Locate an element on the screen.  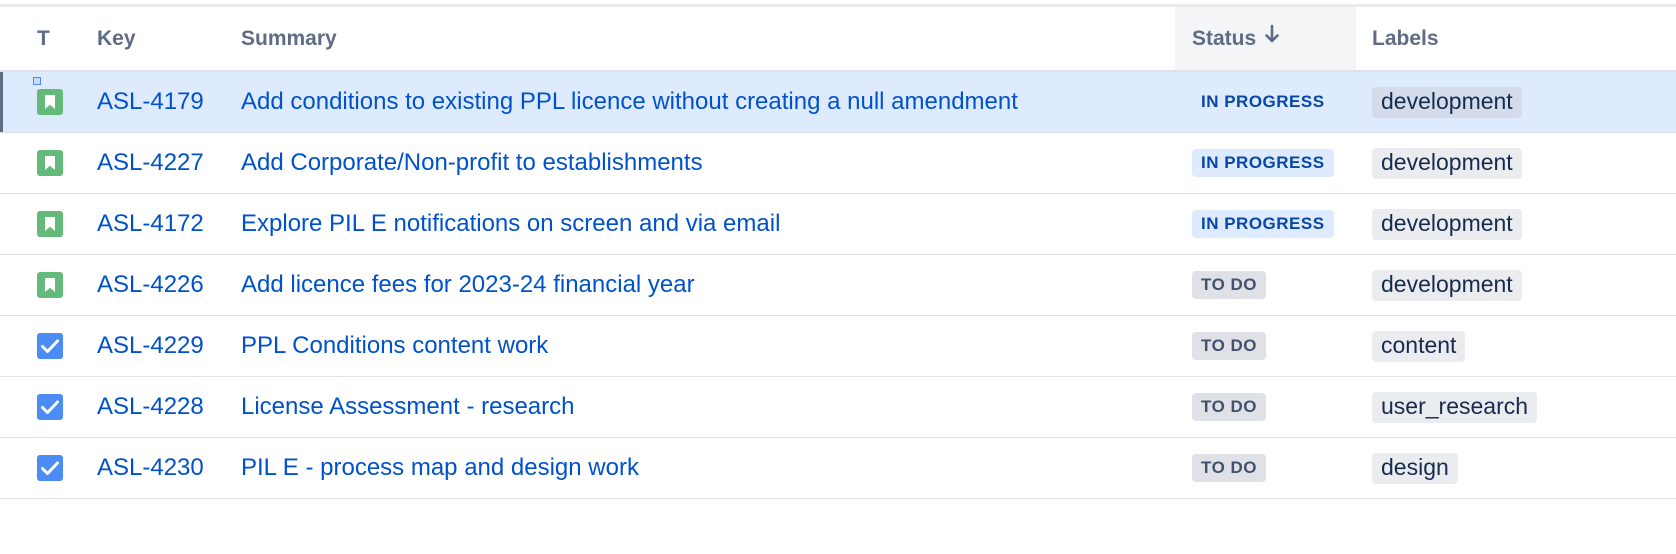
labels-cell: design is located at coordinates (1516, 468).